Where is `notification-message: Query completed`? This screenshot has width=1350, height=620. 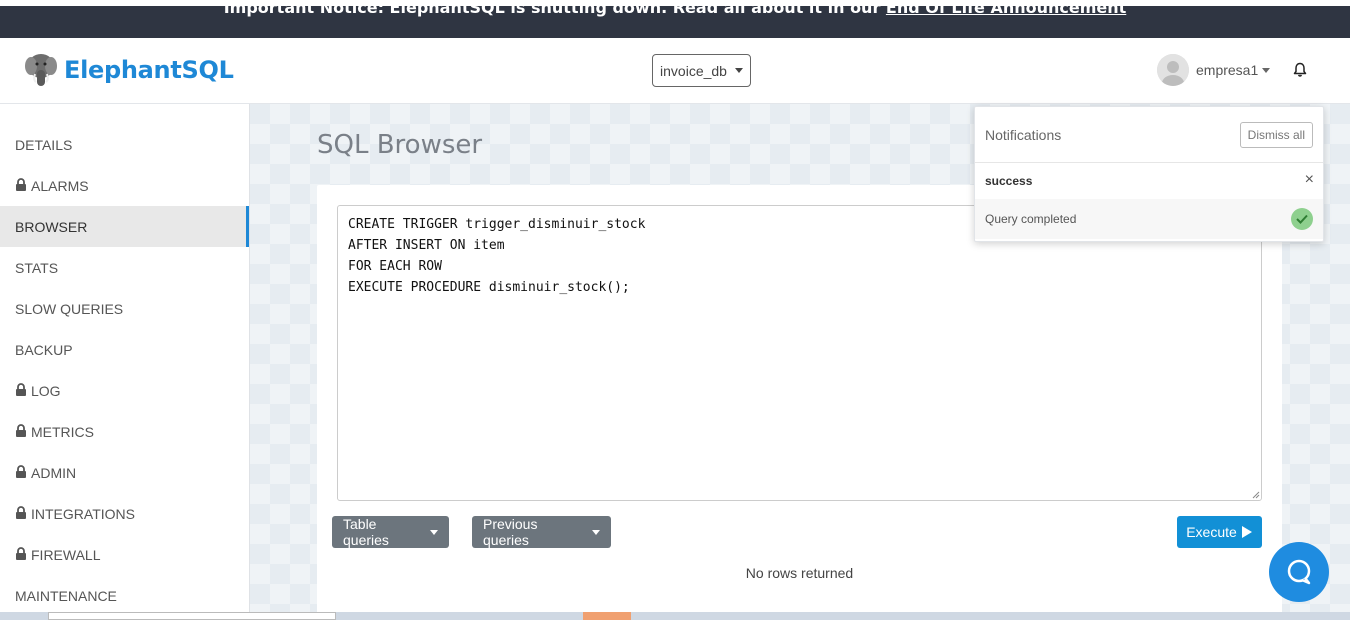
notification-message: Query completed is located at coordinates (1149, 219).